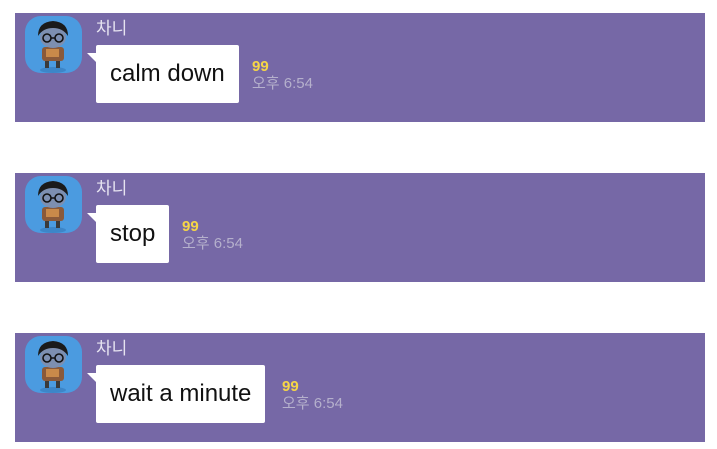 This screenshot has height=449, width=717. What do you see at coordinates (128, 234) in the screenshot?
I see `message-bubble: stop` at bounding box center [128, 234].